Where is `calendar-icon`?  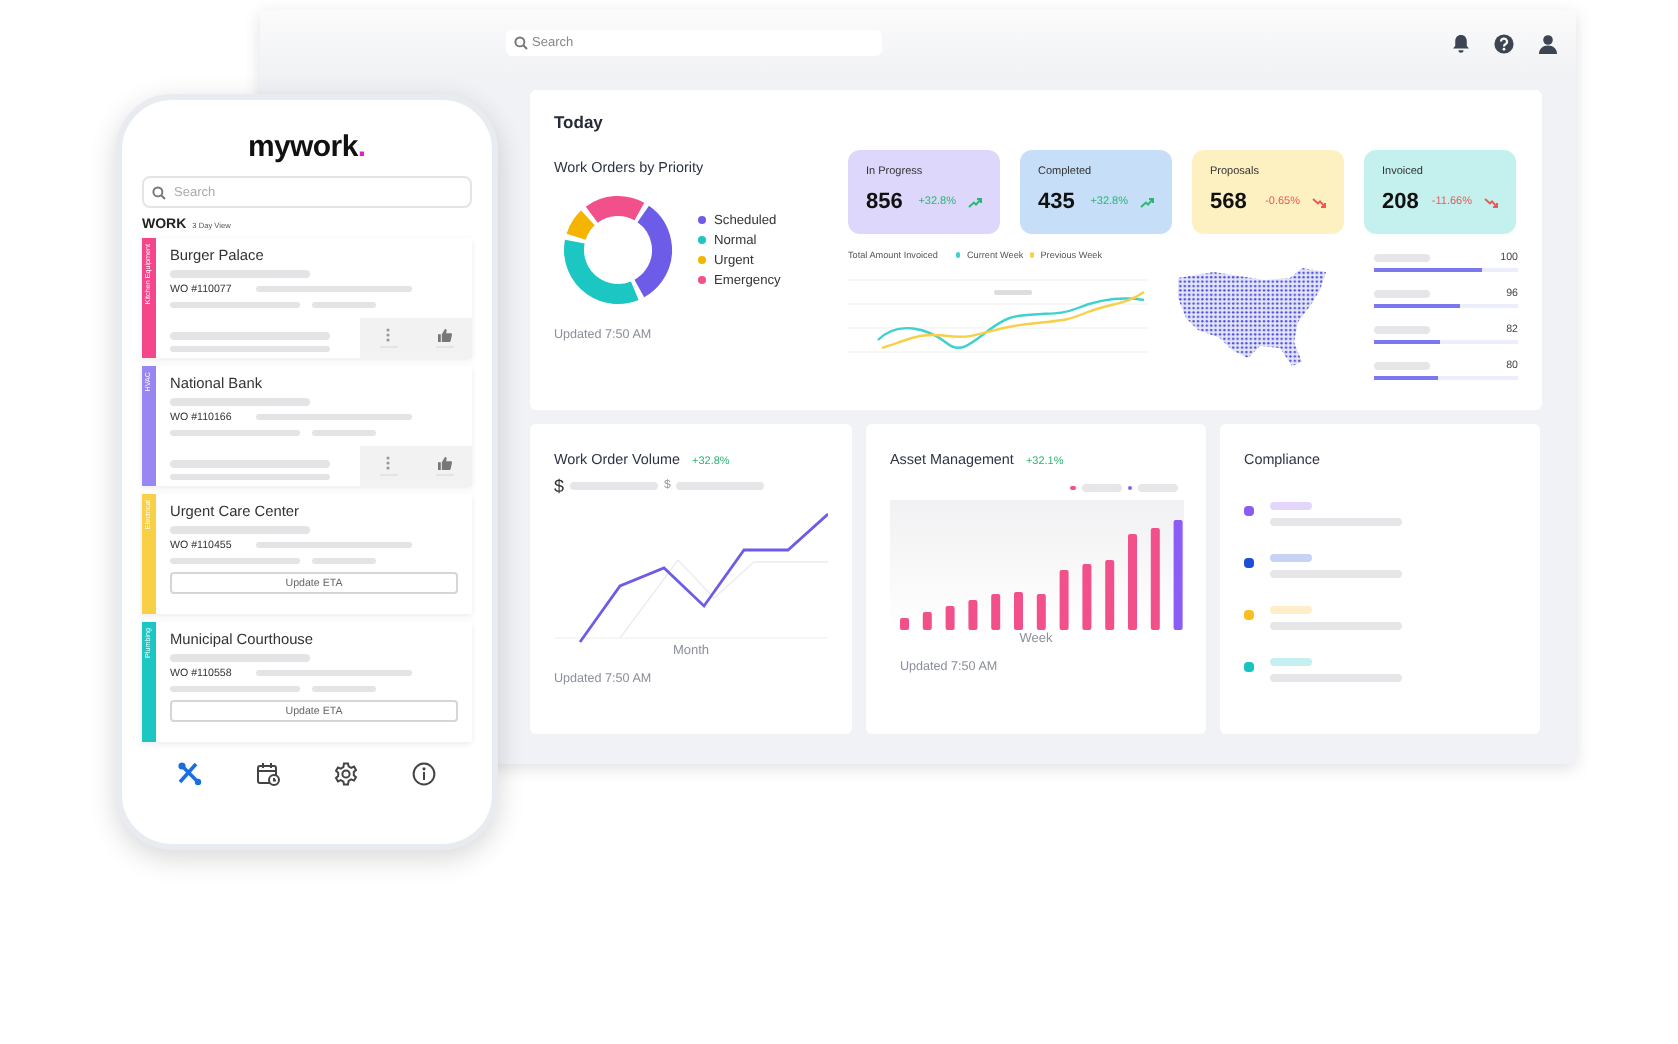 calendar-icon is located at coordinates (267, 774).